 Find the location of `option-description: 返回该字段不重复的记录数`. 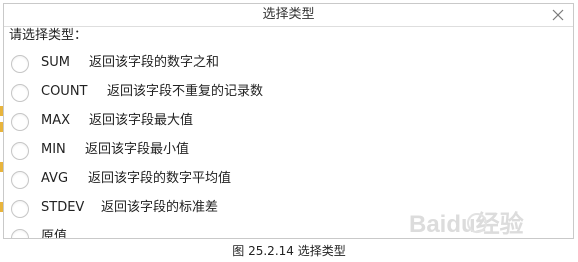

option-description: 返回该字段不重复的记录数 is located at coordinates (185, 91).